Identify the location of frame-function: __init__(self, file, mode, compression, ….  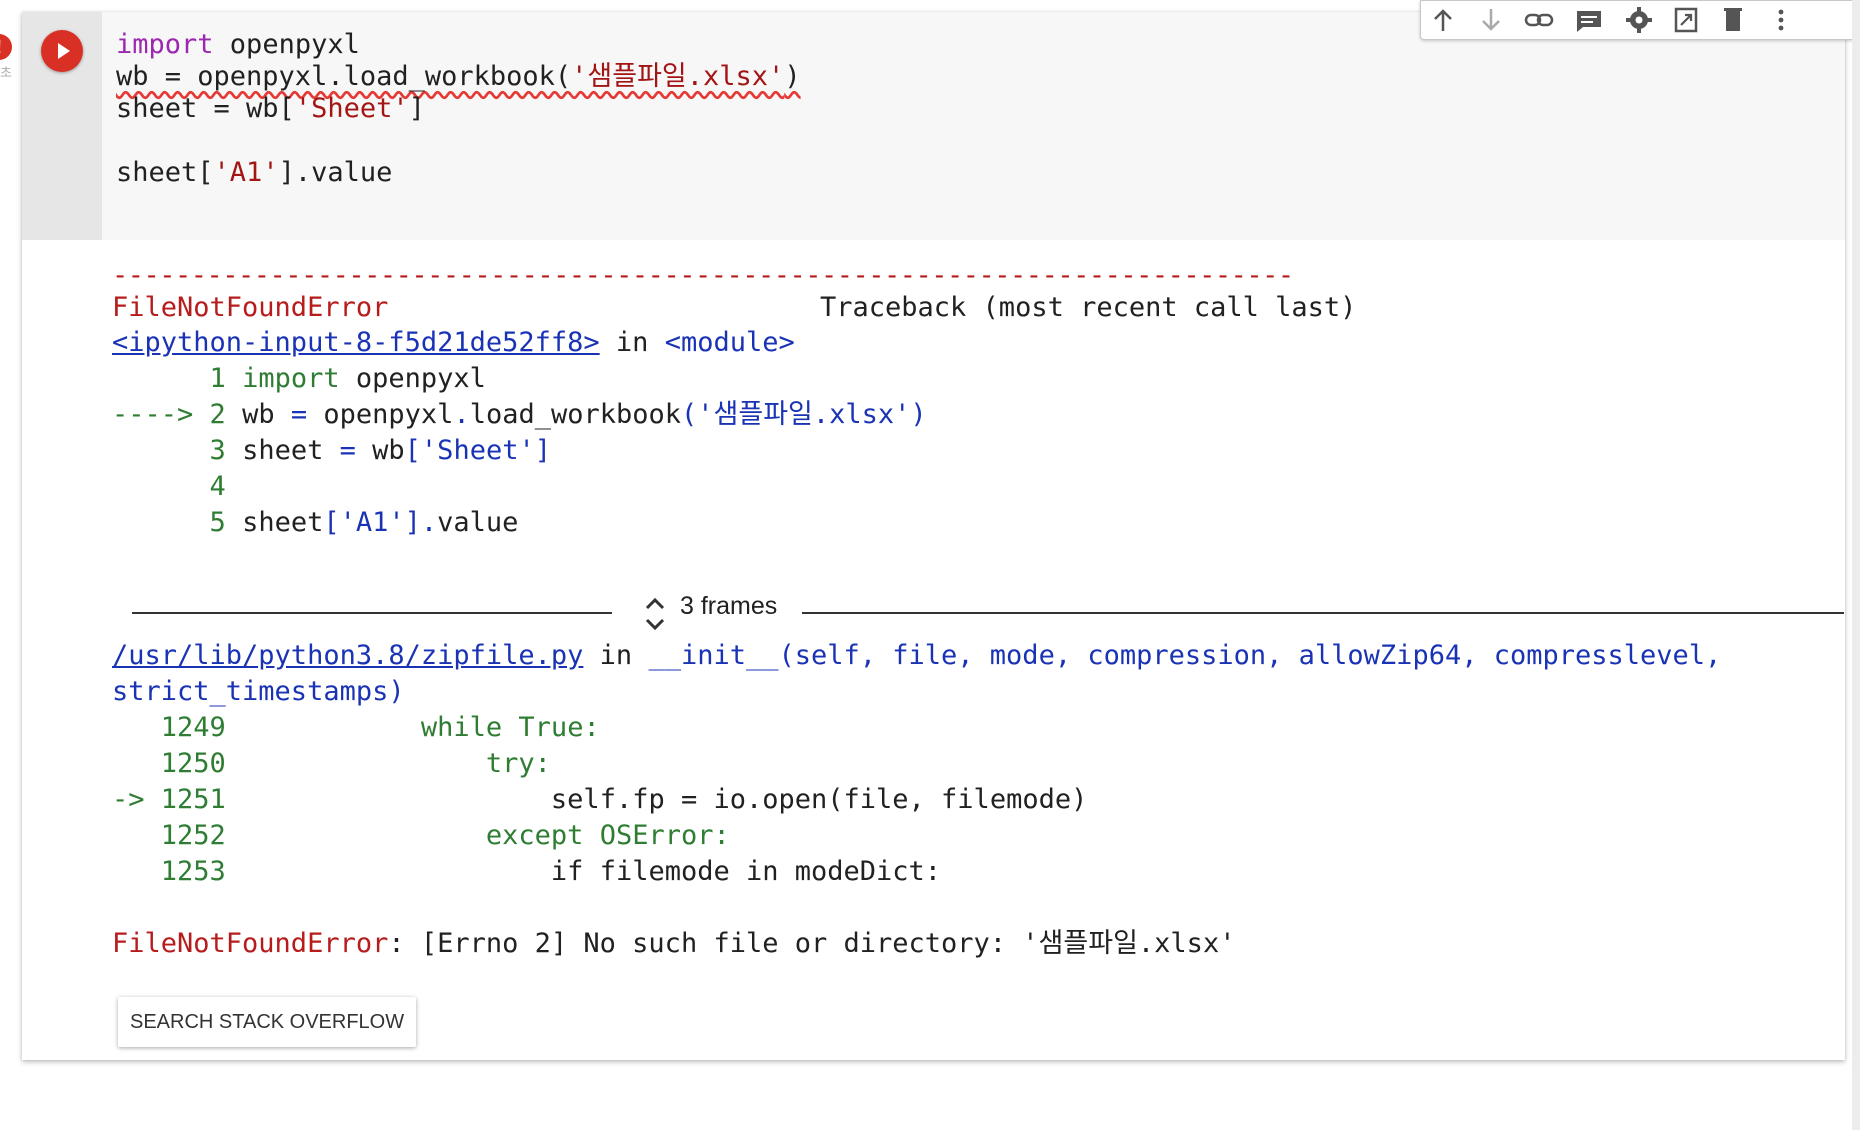
(1185, 655).